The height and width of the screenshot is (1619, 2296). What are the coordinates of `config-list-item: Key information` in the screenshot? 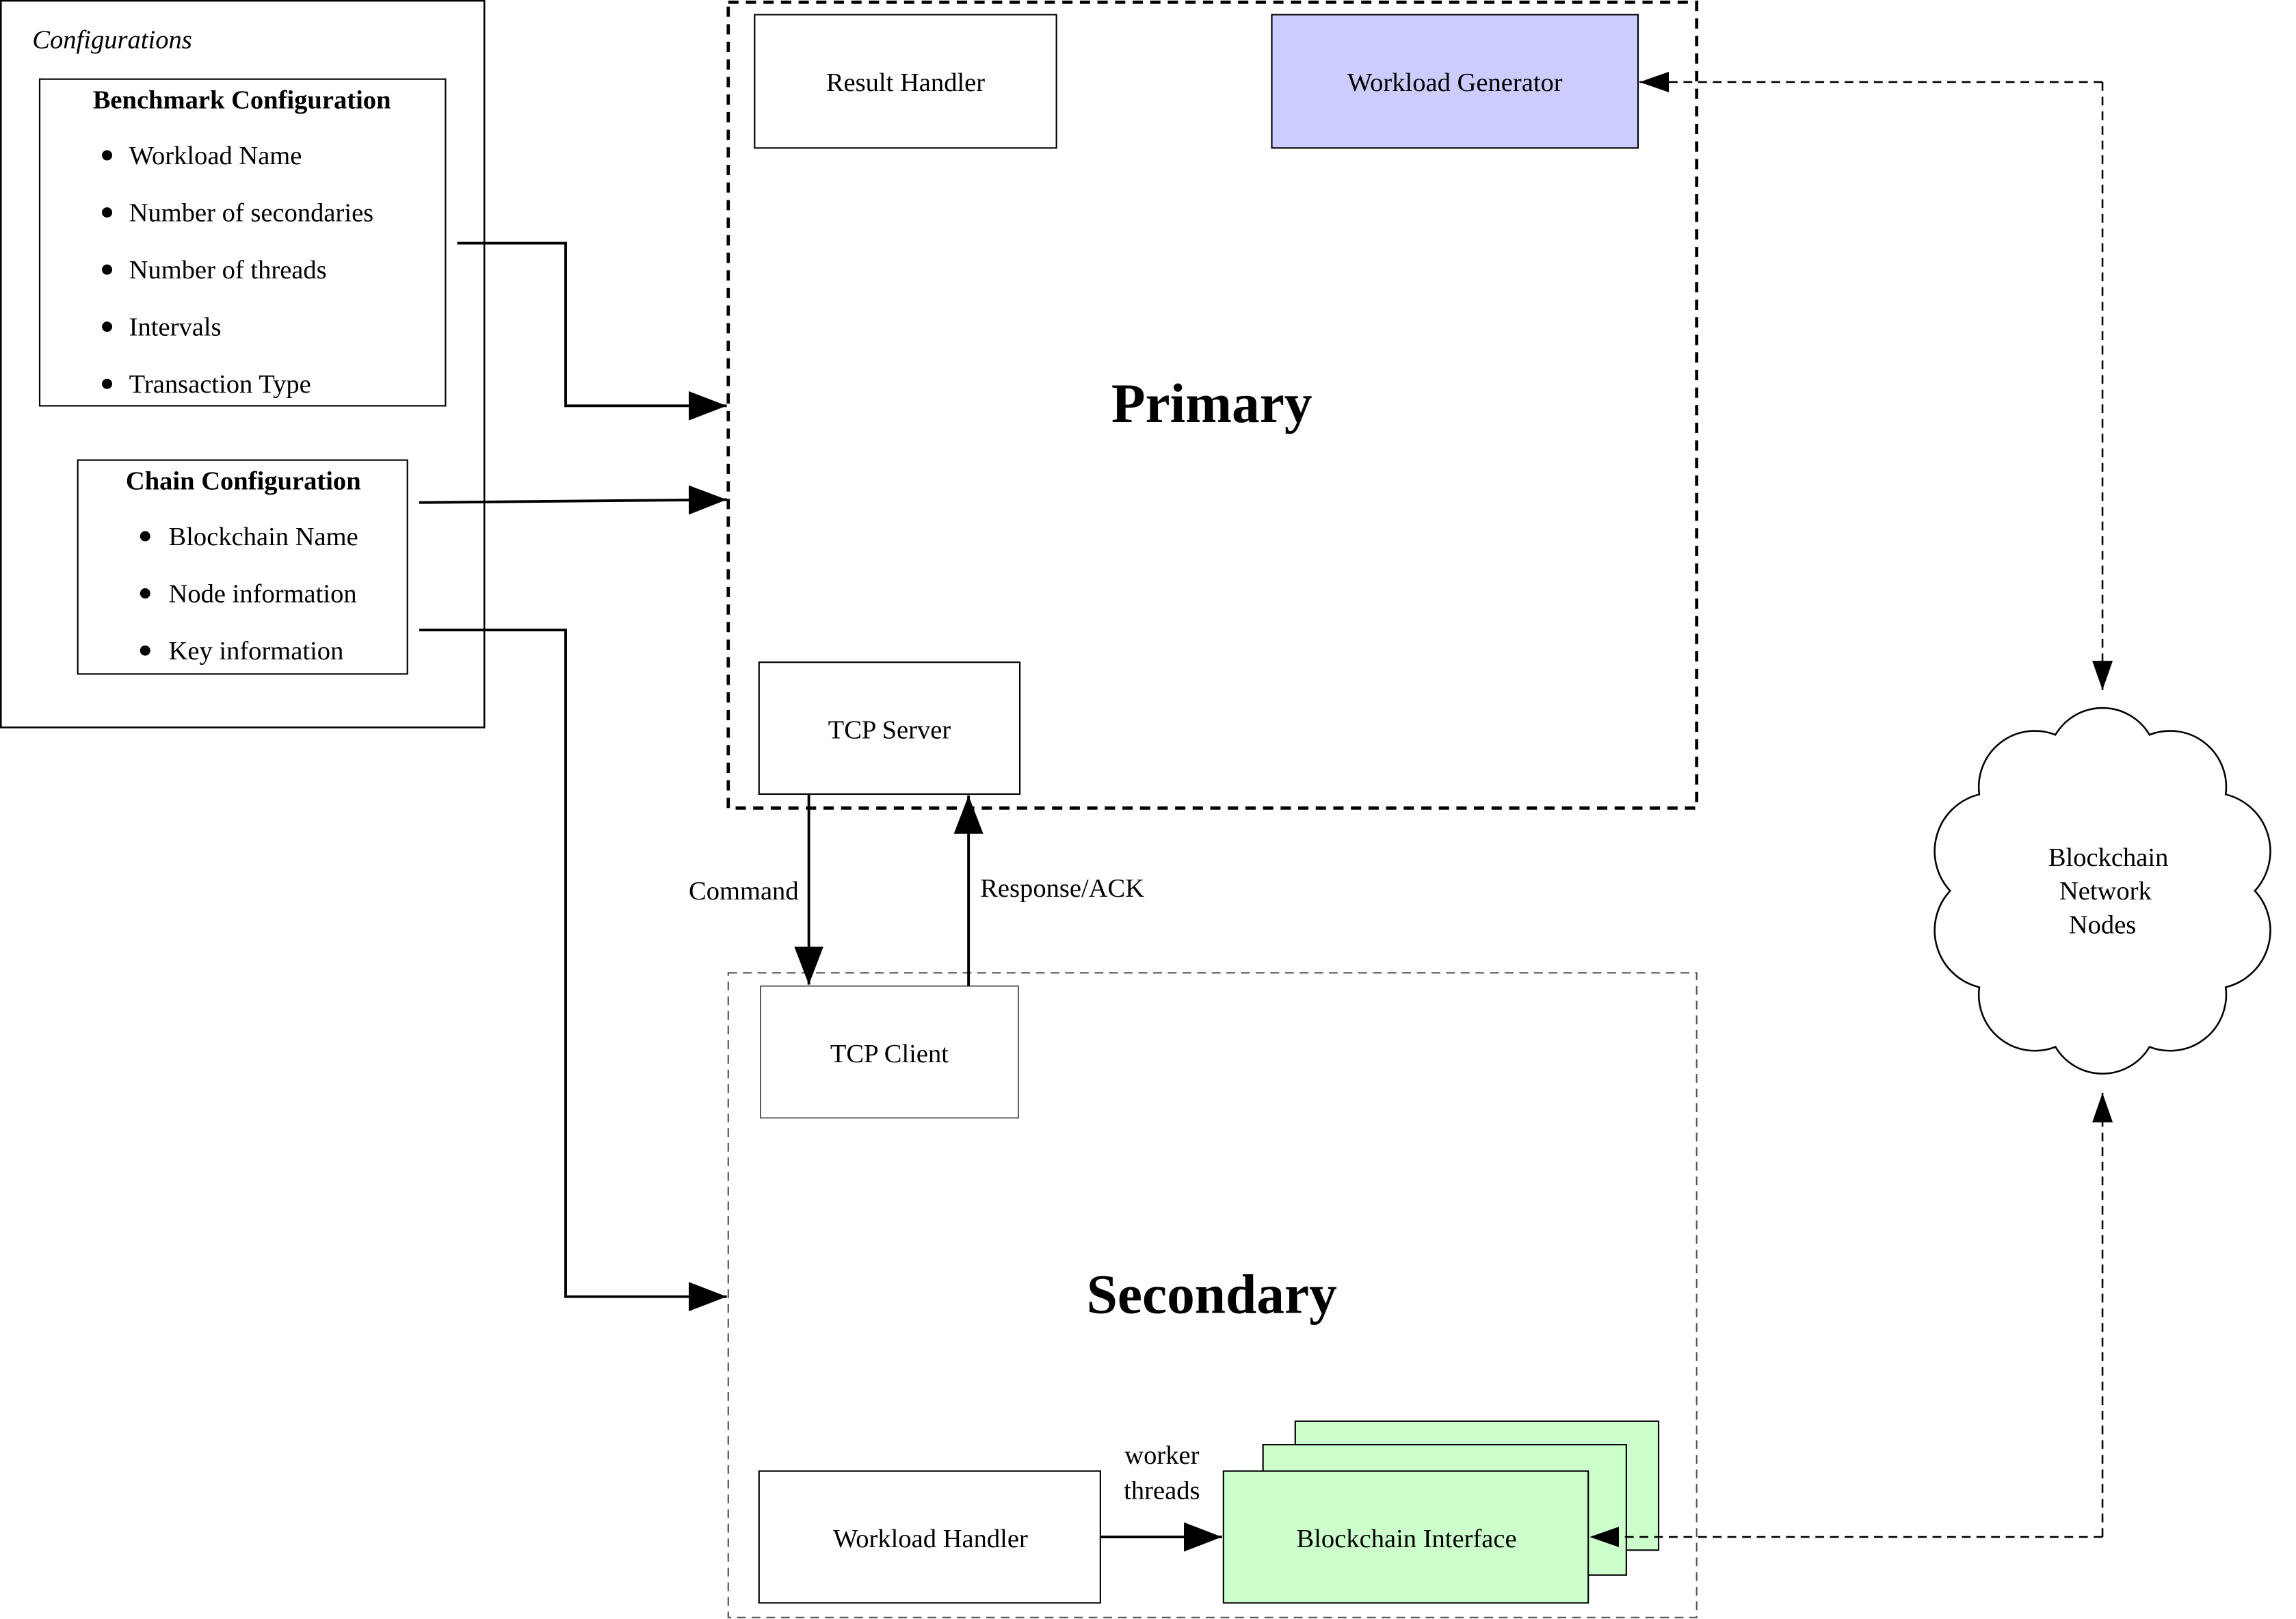 It's located at (256, 651).